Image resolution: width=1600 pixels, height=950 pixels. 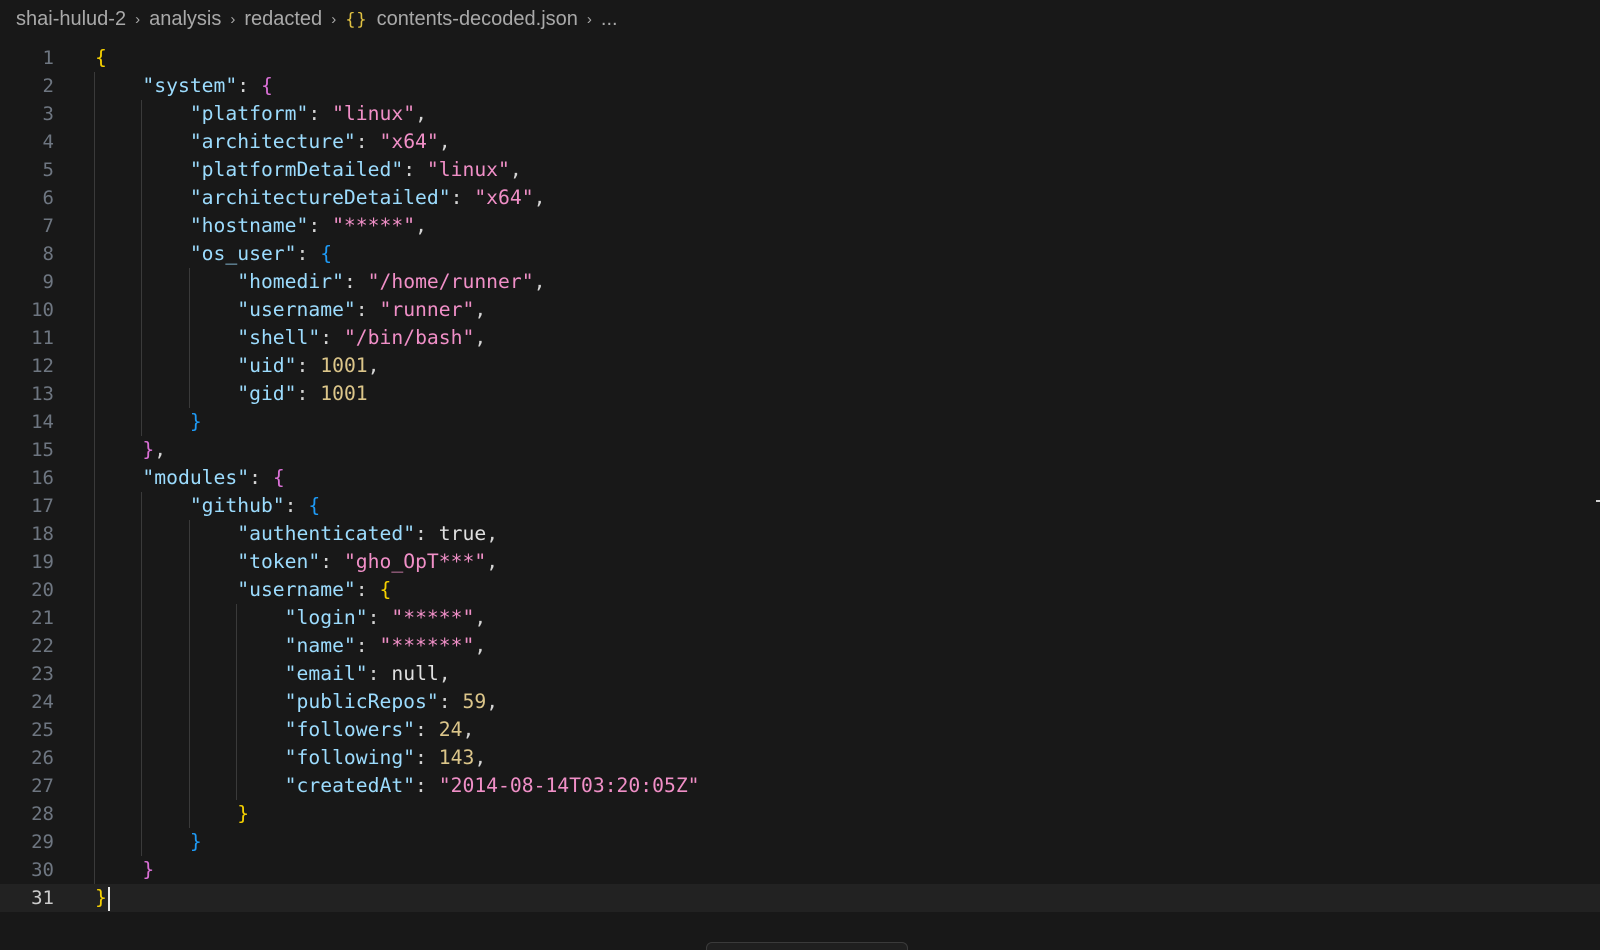 I want to click on code-line: 17 "github": {, so click(x=800, y=506).